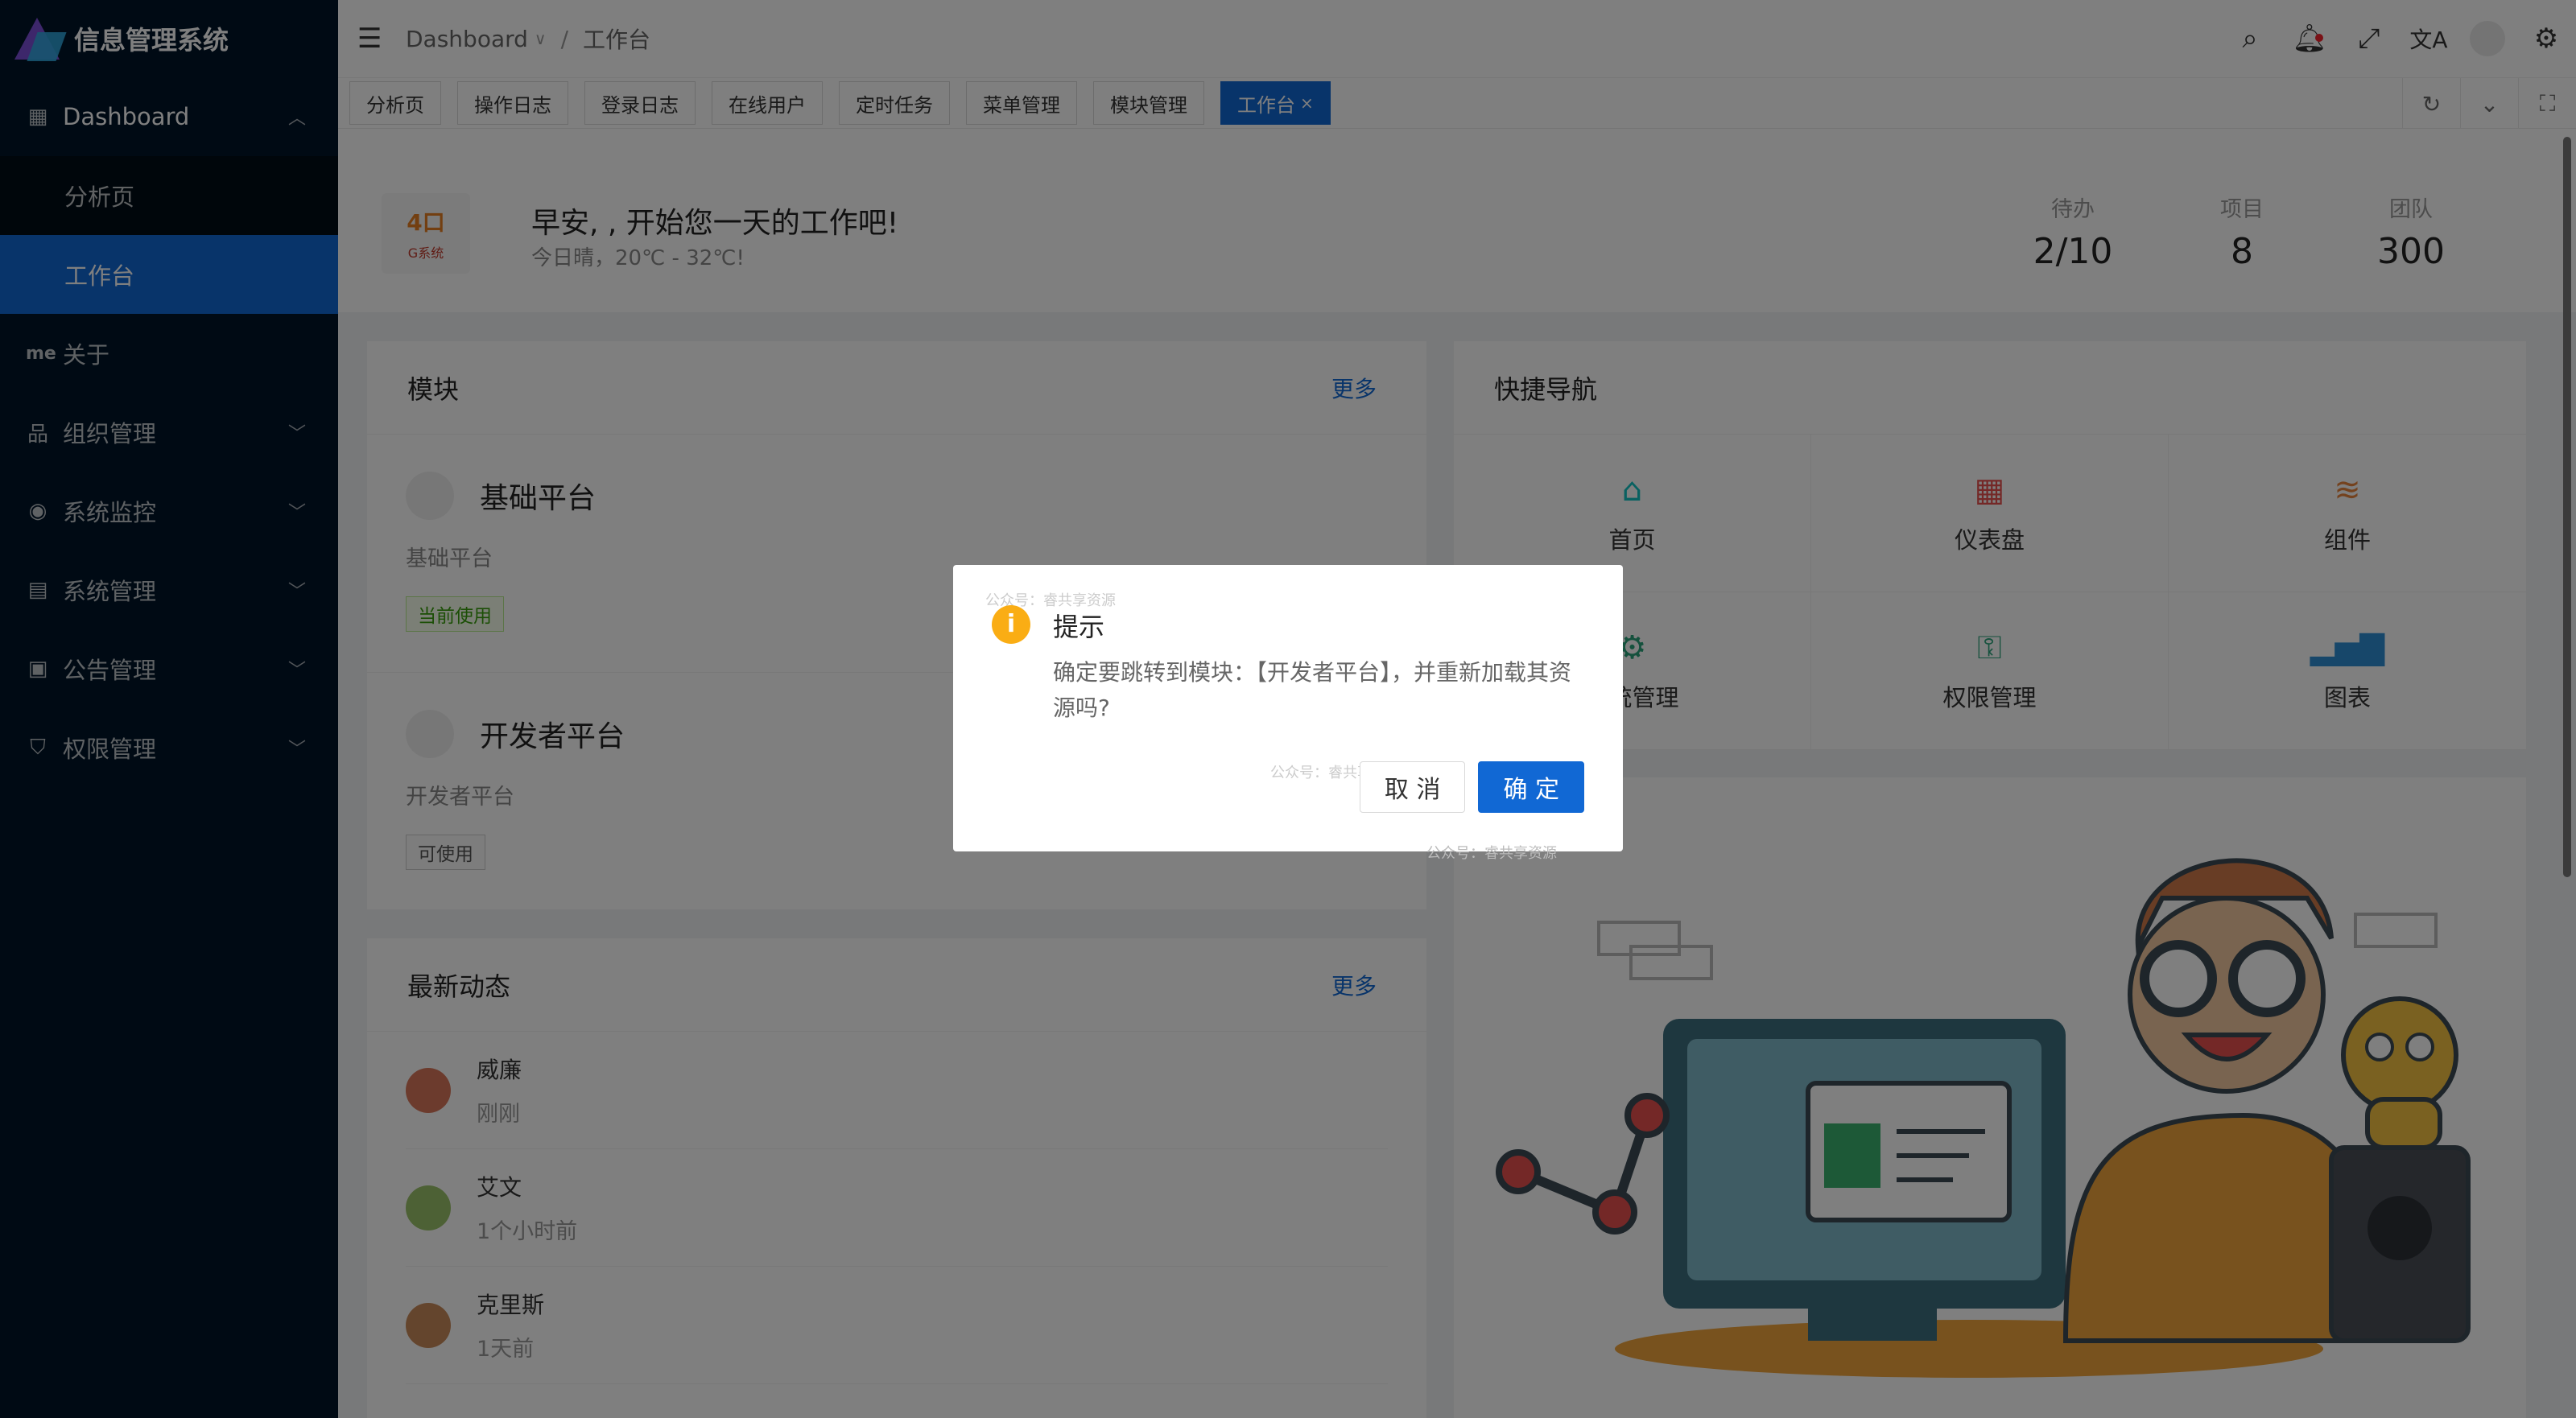 This screenshot has width=2576, height=1418. I want to click on info-icon: i, so click(1011, 624).